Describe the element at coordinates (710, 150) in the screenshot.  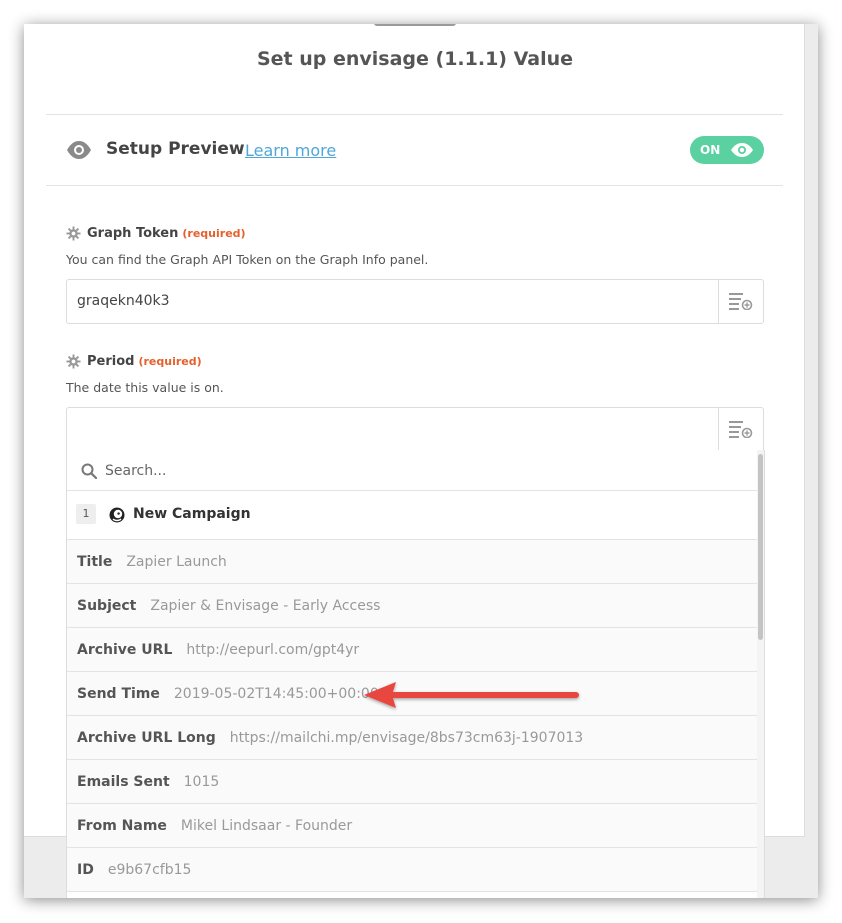
I see `toggle-label: ON` at that location.